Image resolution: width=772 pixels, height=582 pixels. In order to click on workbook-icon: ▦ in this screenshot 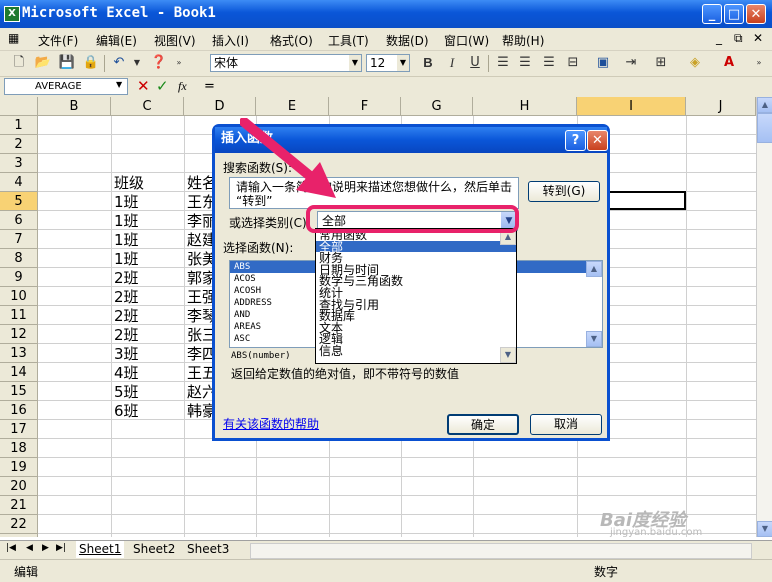, I will do `click(13, 38)`.